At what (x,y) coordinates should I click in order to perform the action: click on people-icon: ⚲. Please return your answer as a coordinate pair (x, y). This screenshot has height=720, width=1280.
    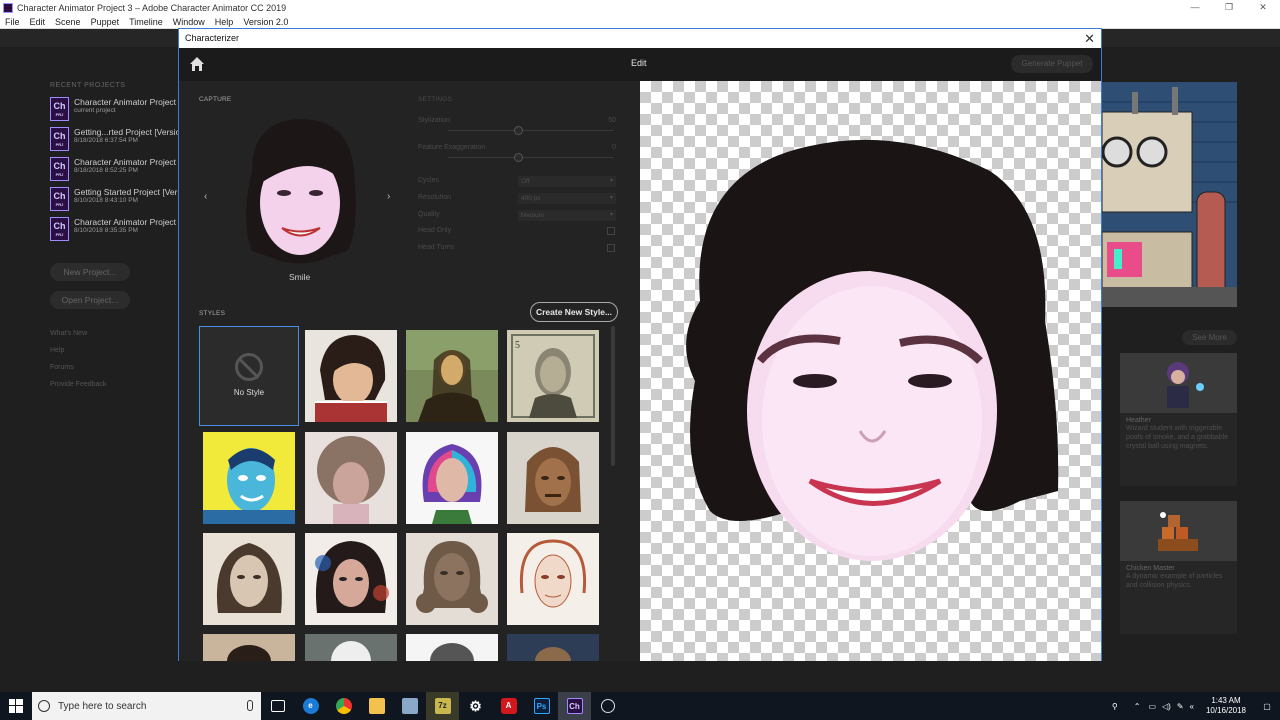
    Looking at the image, I should click on (1115, 706).